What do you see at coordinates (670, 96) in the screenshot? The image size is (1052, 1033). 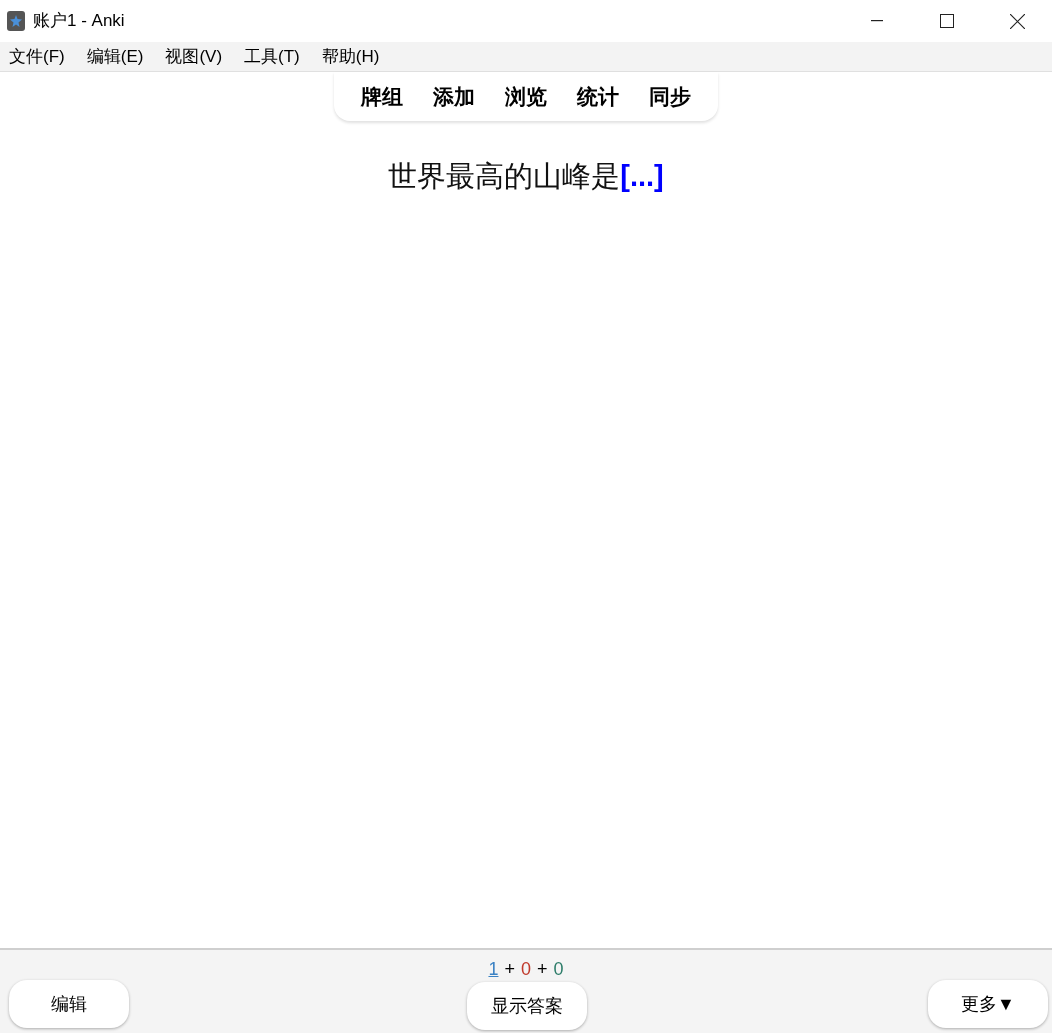 I see `toolbar-link: 同步` at bounding box center [670, 96].